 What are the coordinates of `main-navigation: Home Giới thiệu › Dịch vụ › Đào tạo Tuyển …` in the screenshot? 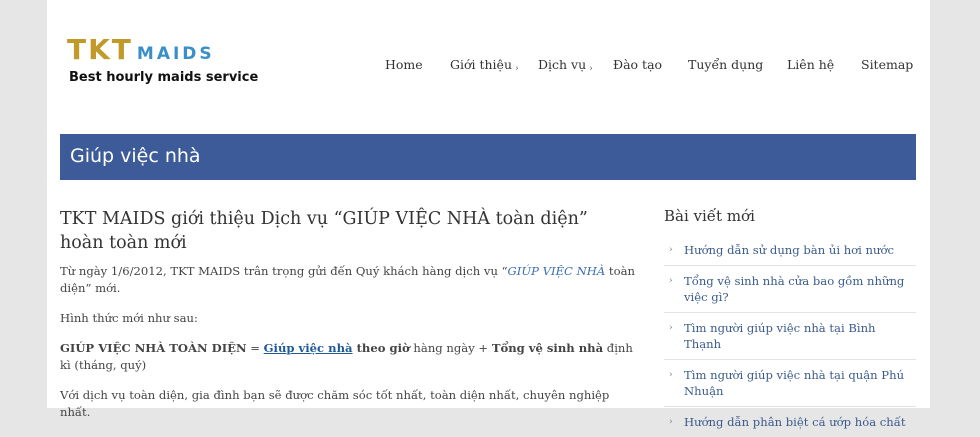 It's located at (488, 67).